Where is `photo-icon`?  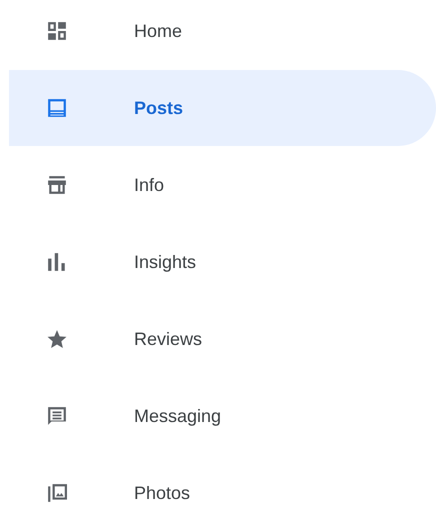 photo-icon is located at coordinates (57, 493).